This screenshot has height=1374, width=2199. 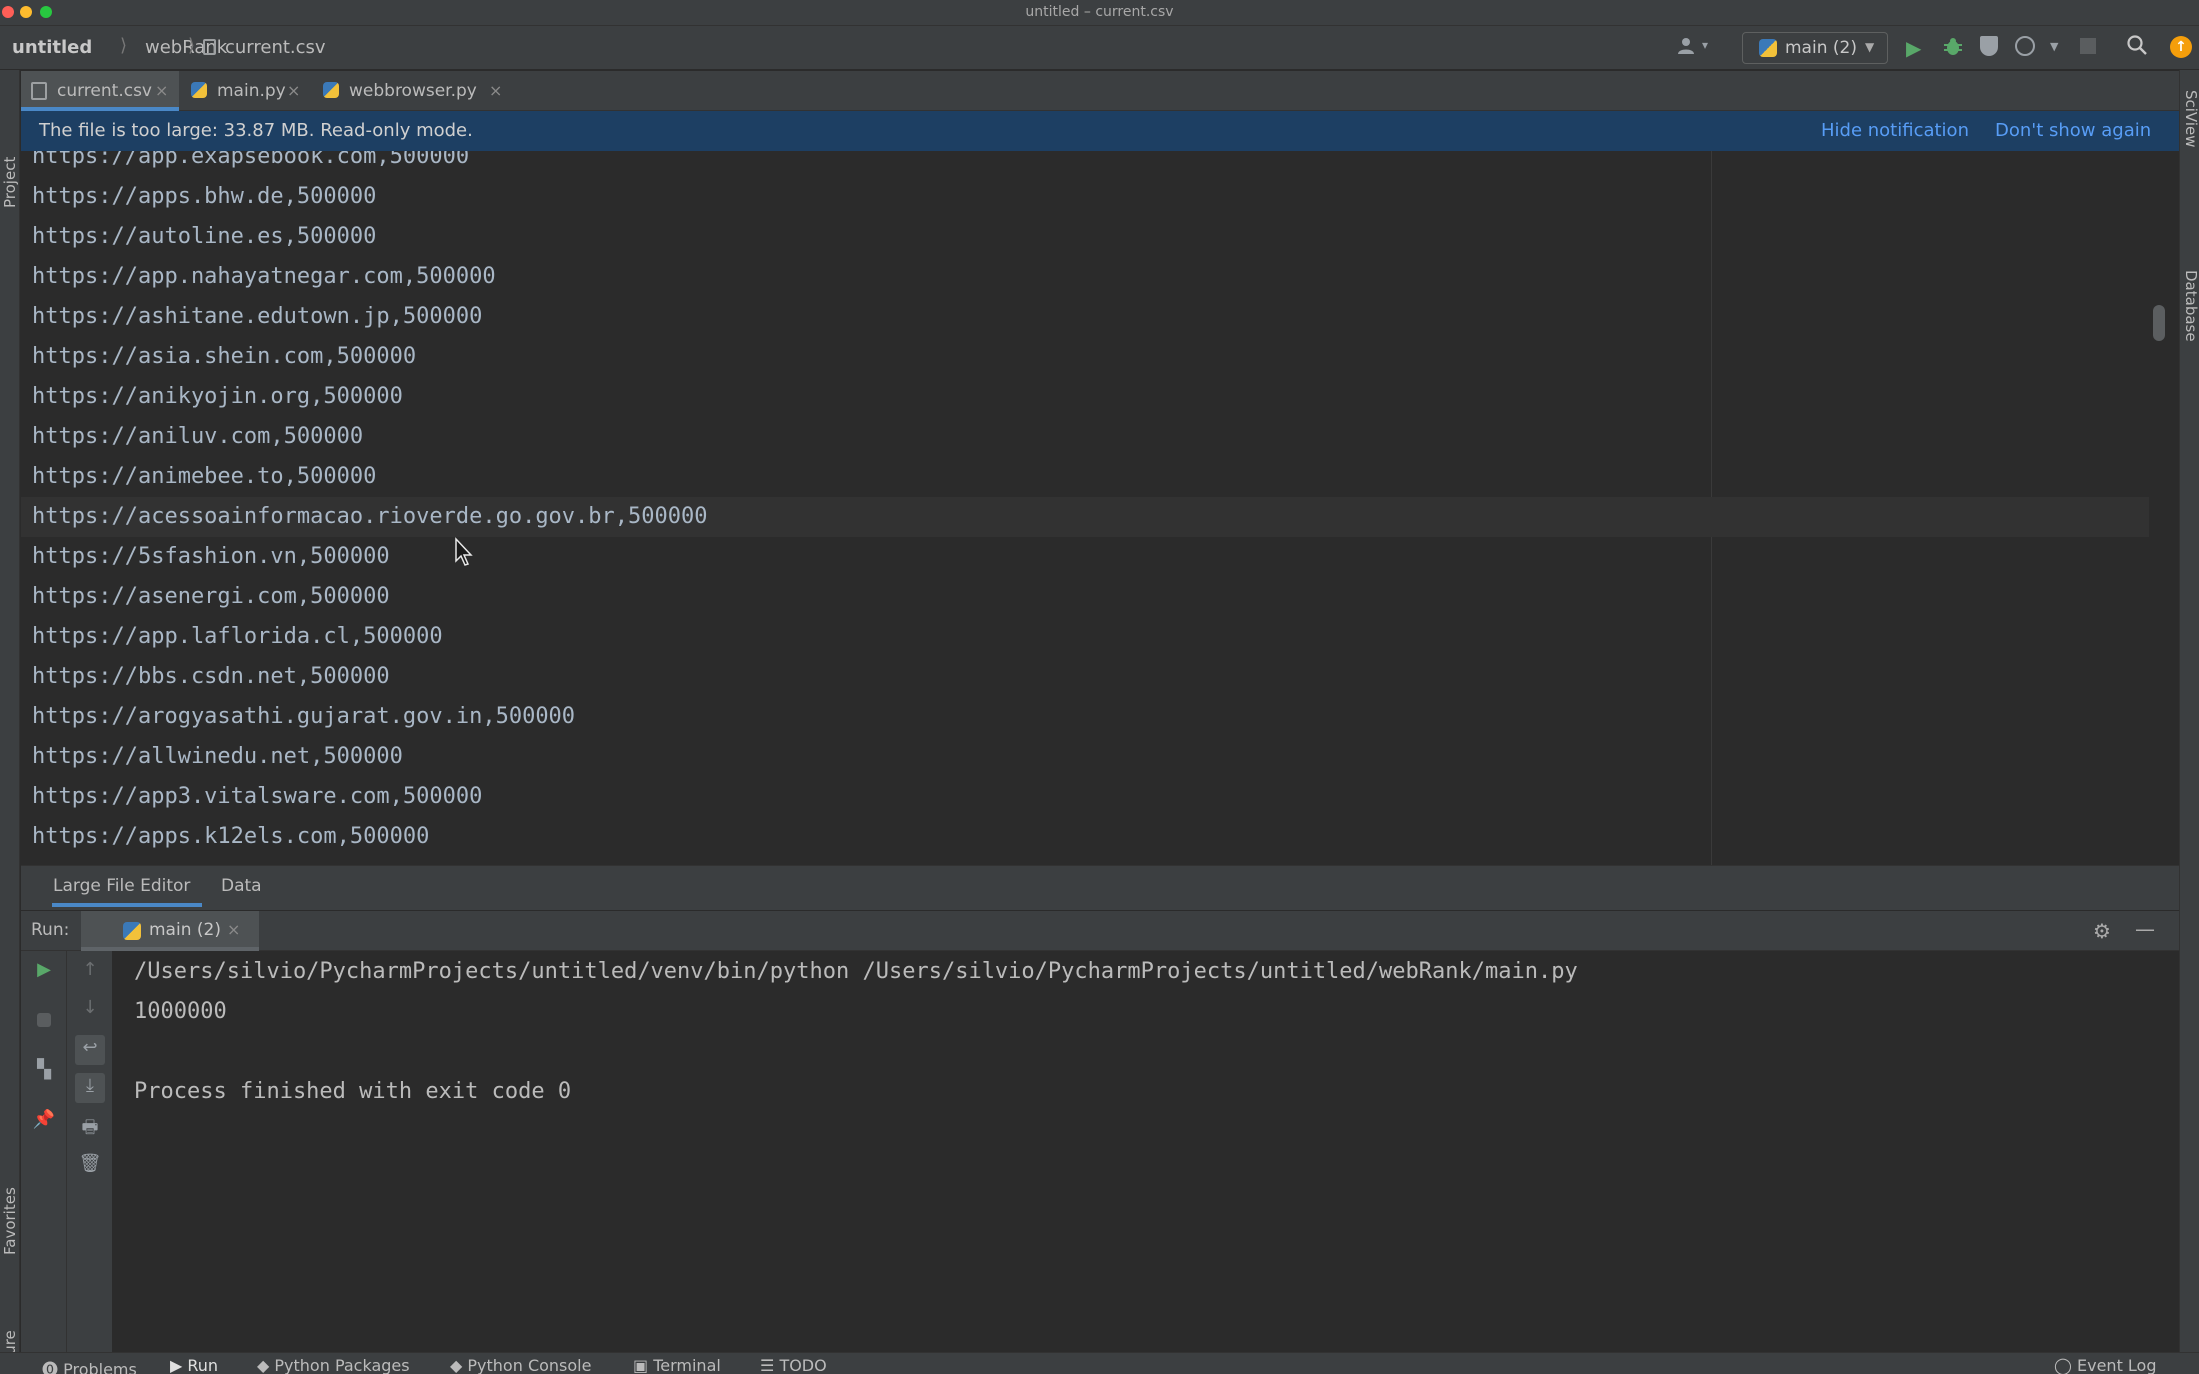 What do you see at coordinates (1085, 837) in the screenshot?
I see `editor-line: https://apps.k12els.com,500000` at bounding box center [1085, 837].